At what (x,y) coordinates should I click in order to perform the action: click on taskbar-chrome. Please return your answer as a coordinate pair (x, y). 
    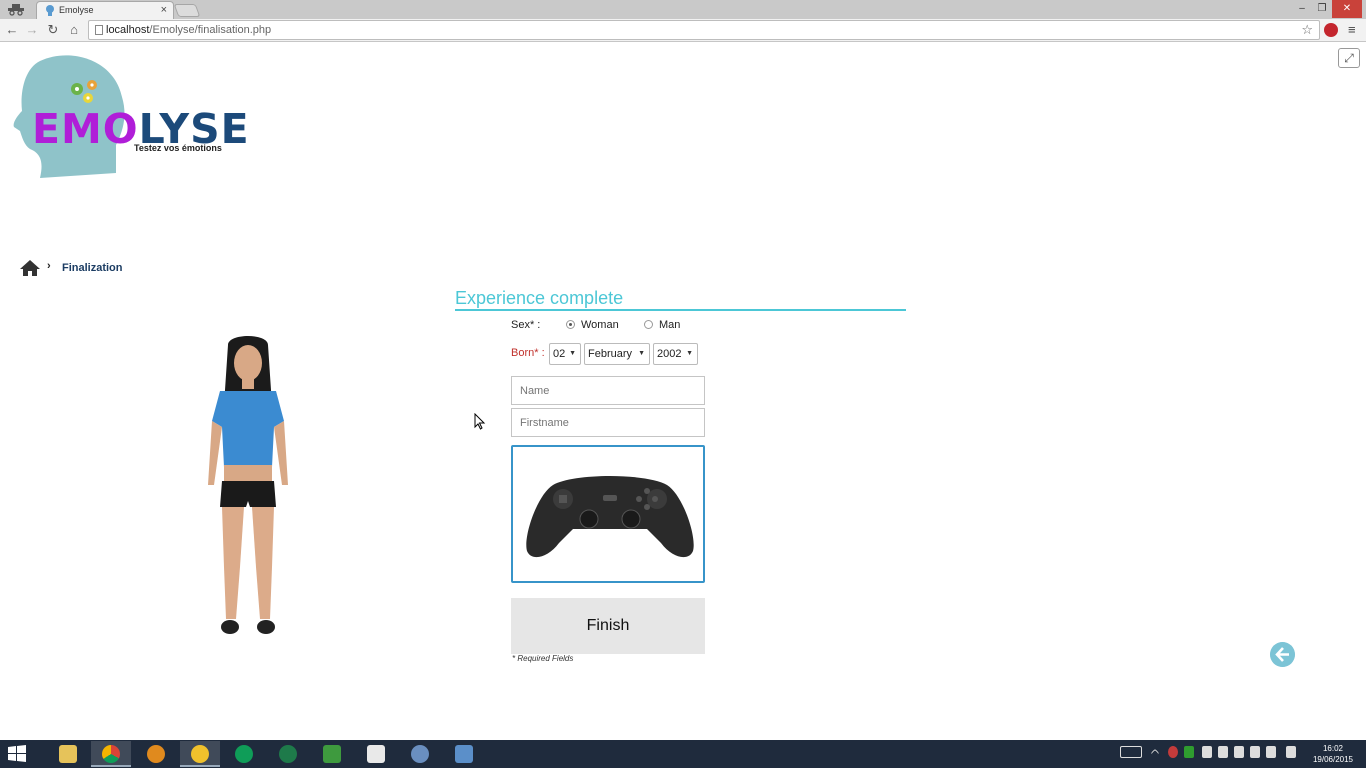
    Looking at the image, I should click on (111, 754).